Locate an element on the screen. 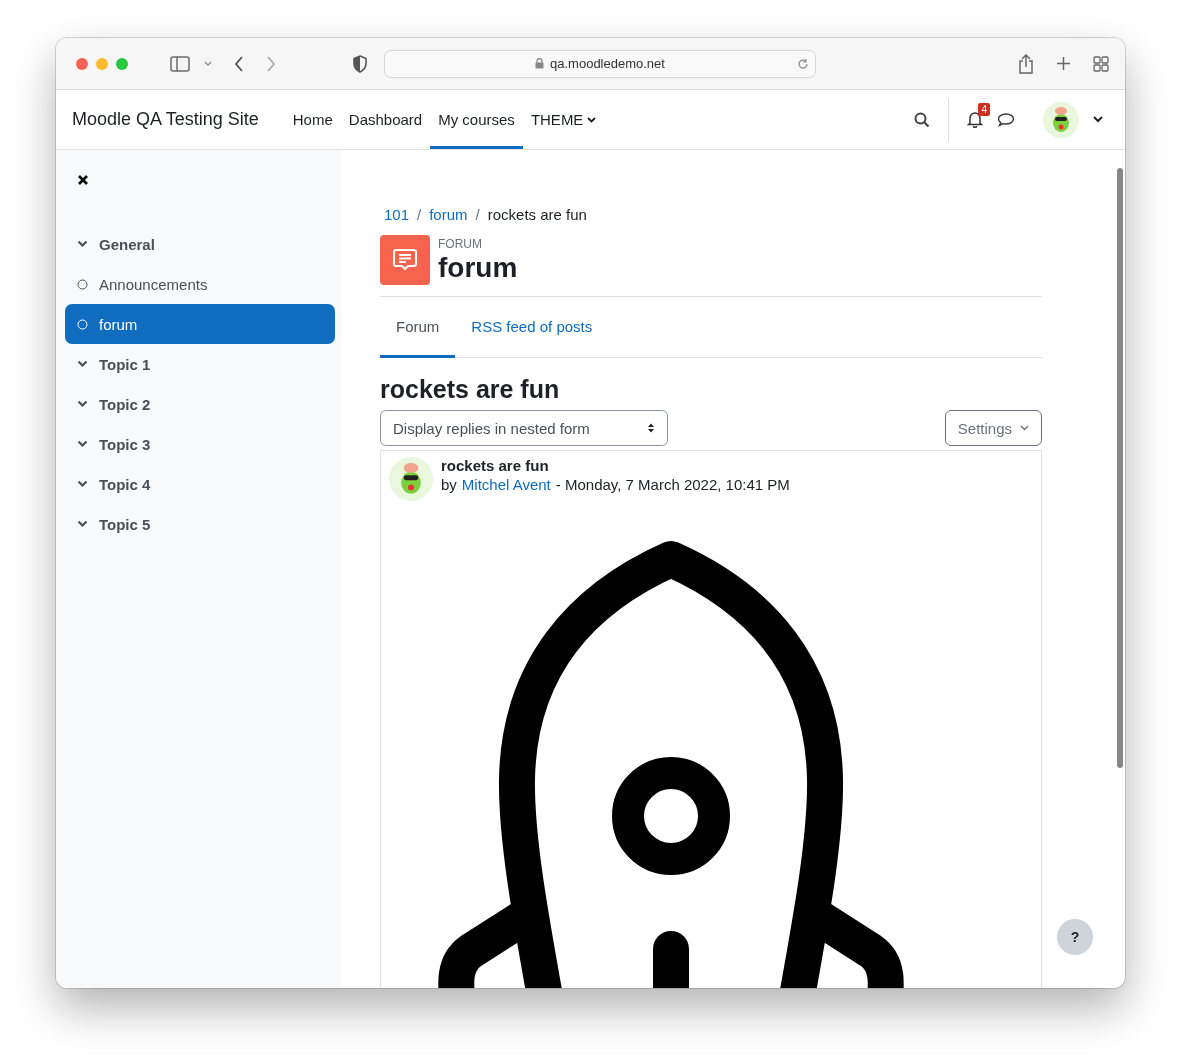  chat-bubble-icon is located at coordinates (1006, 119).